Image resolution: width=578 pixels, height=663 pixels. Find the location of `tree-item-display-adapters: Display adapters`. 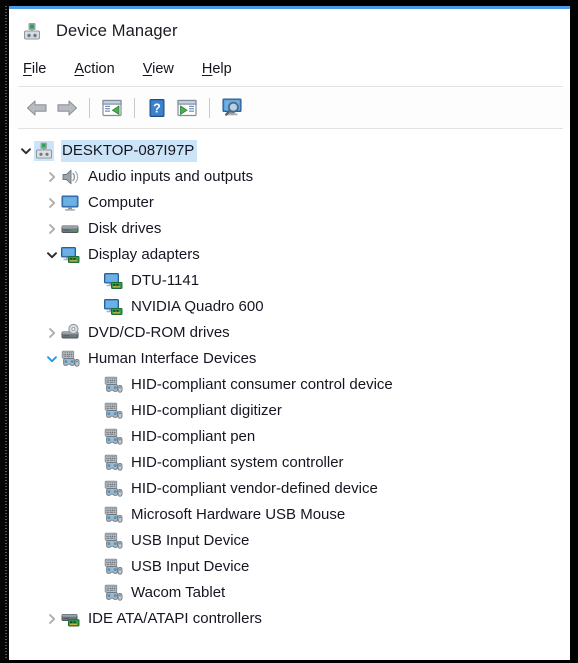

tree-item-display-adapters: Display adapters is located at coordinates (289, 255).